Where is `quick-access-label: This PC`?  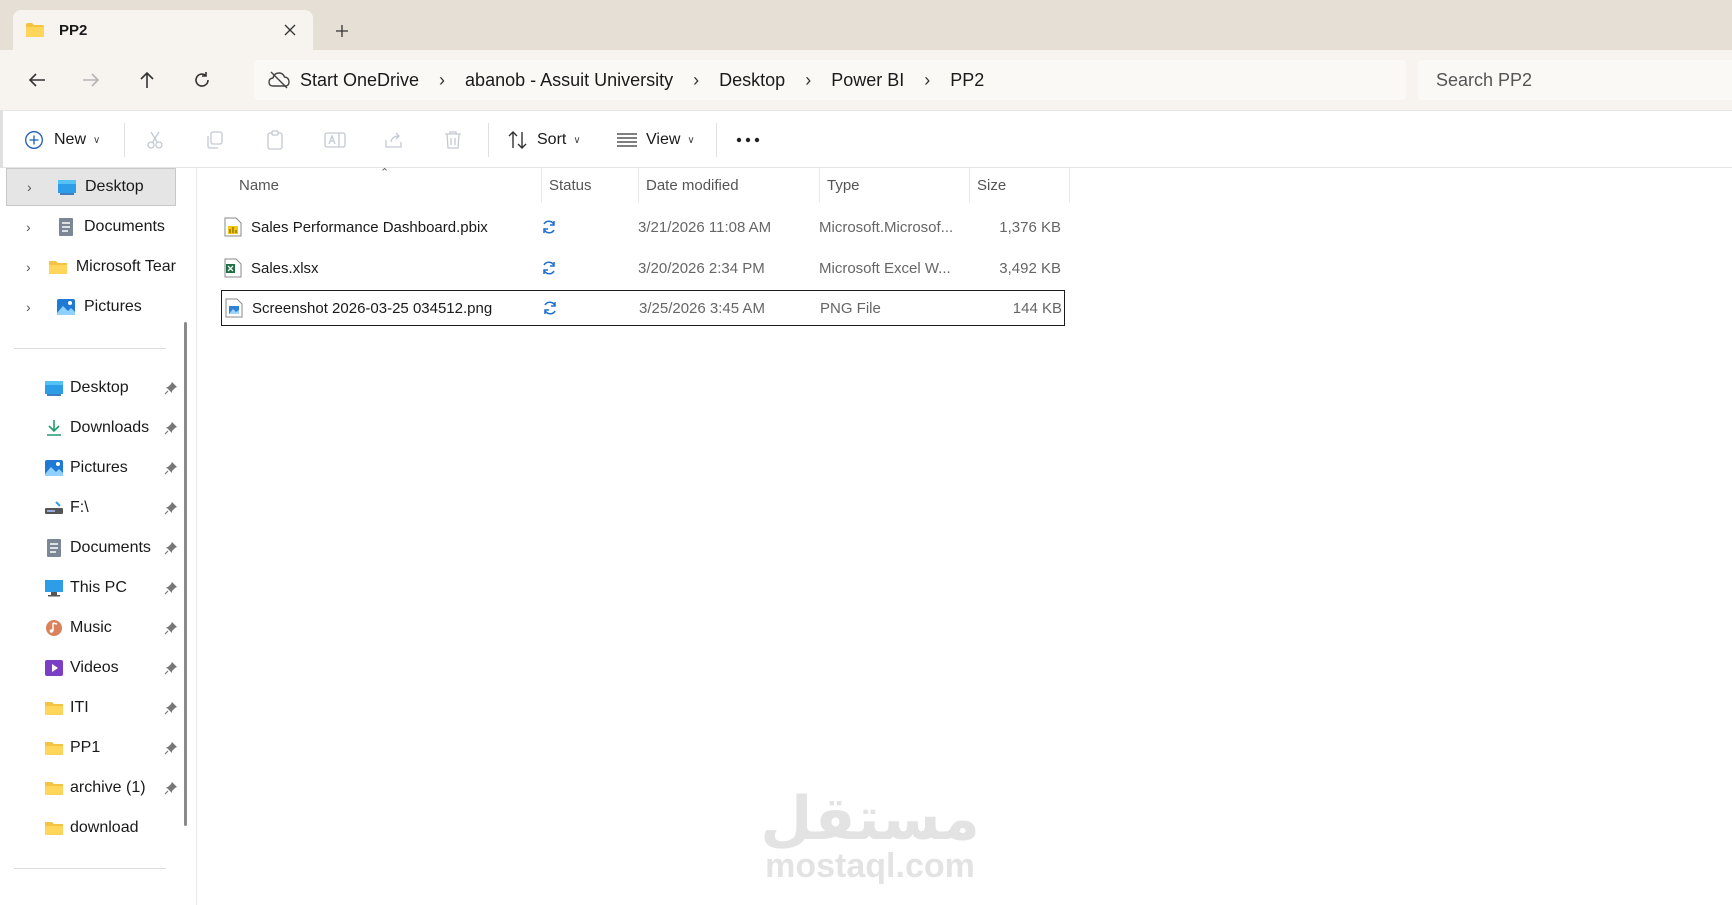
quick-access-label: This PC is located at coordinates (98, 587).